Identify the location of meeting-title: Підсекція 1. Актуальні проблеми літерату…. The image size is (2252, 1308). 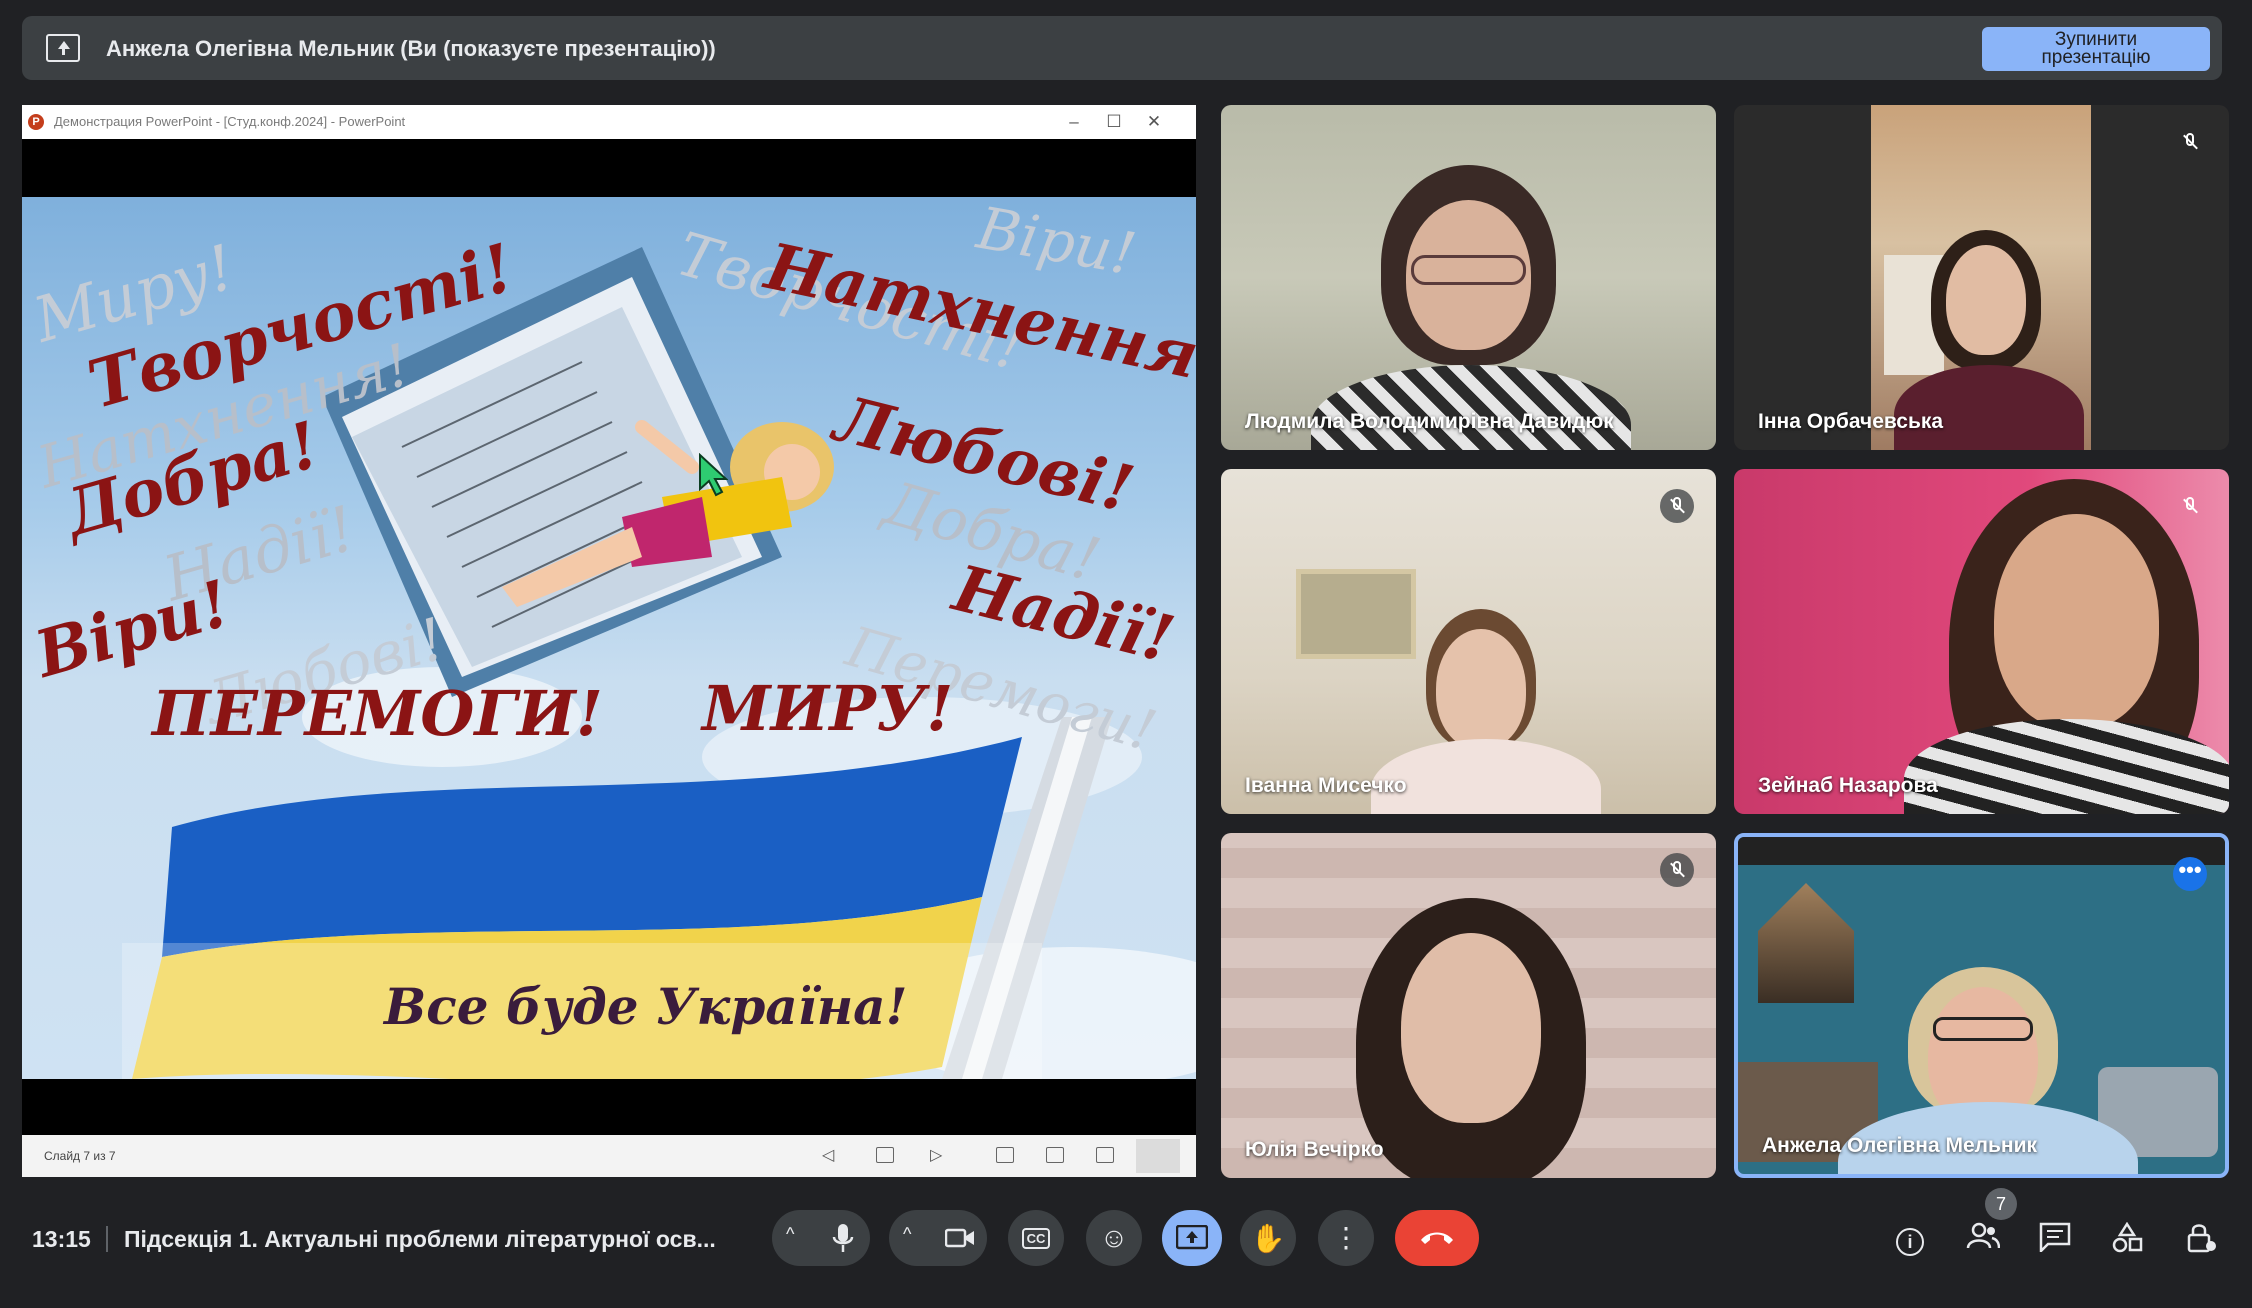
(420, 1239).